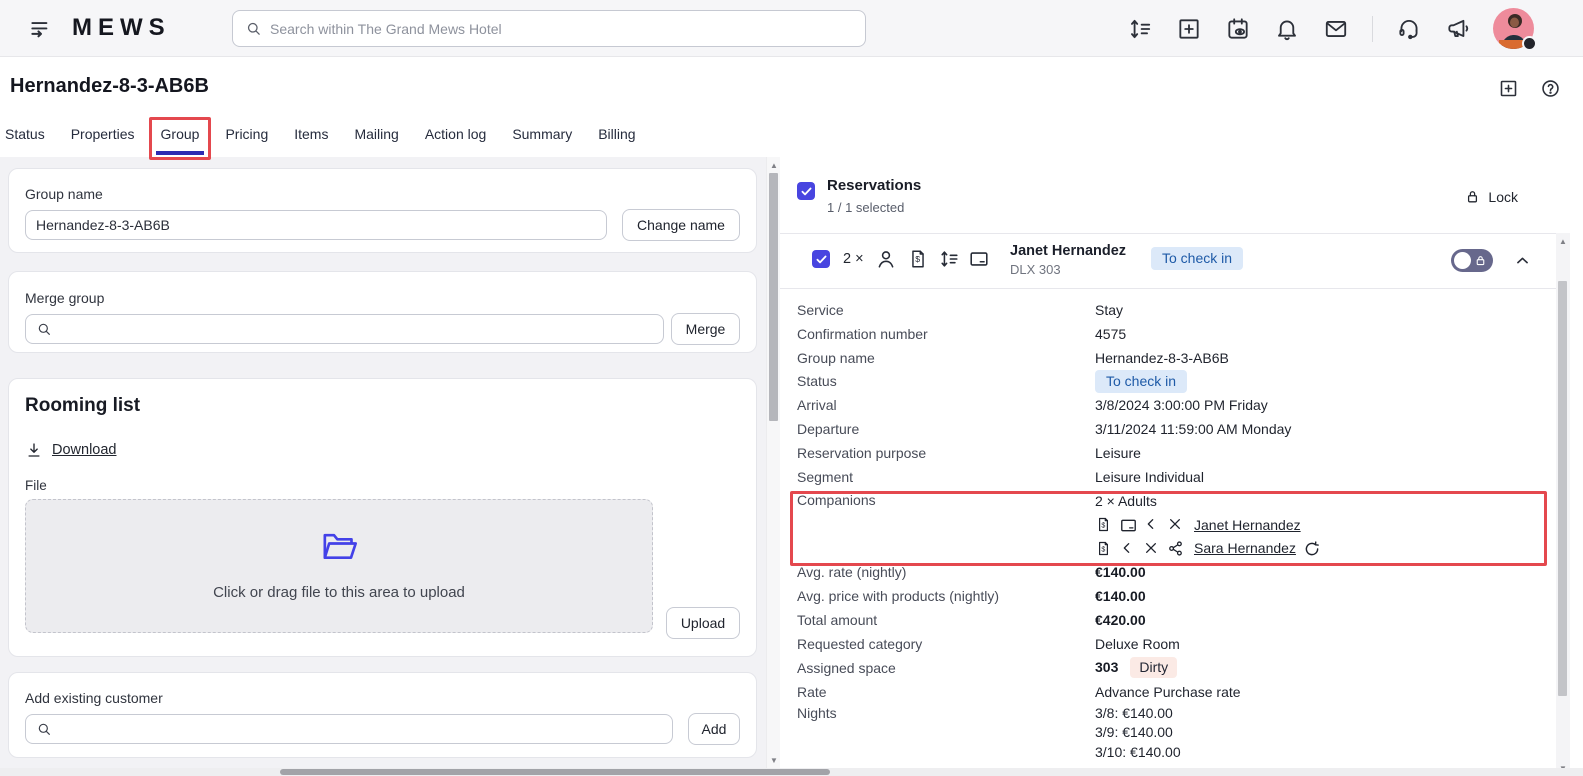 This screenshot has width=1583, height=776. What do you see at coordinates (1134, 712) in the screenshot?
I see `night-price: 3/8: €140.00` at bounding box center [1134, 712].